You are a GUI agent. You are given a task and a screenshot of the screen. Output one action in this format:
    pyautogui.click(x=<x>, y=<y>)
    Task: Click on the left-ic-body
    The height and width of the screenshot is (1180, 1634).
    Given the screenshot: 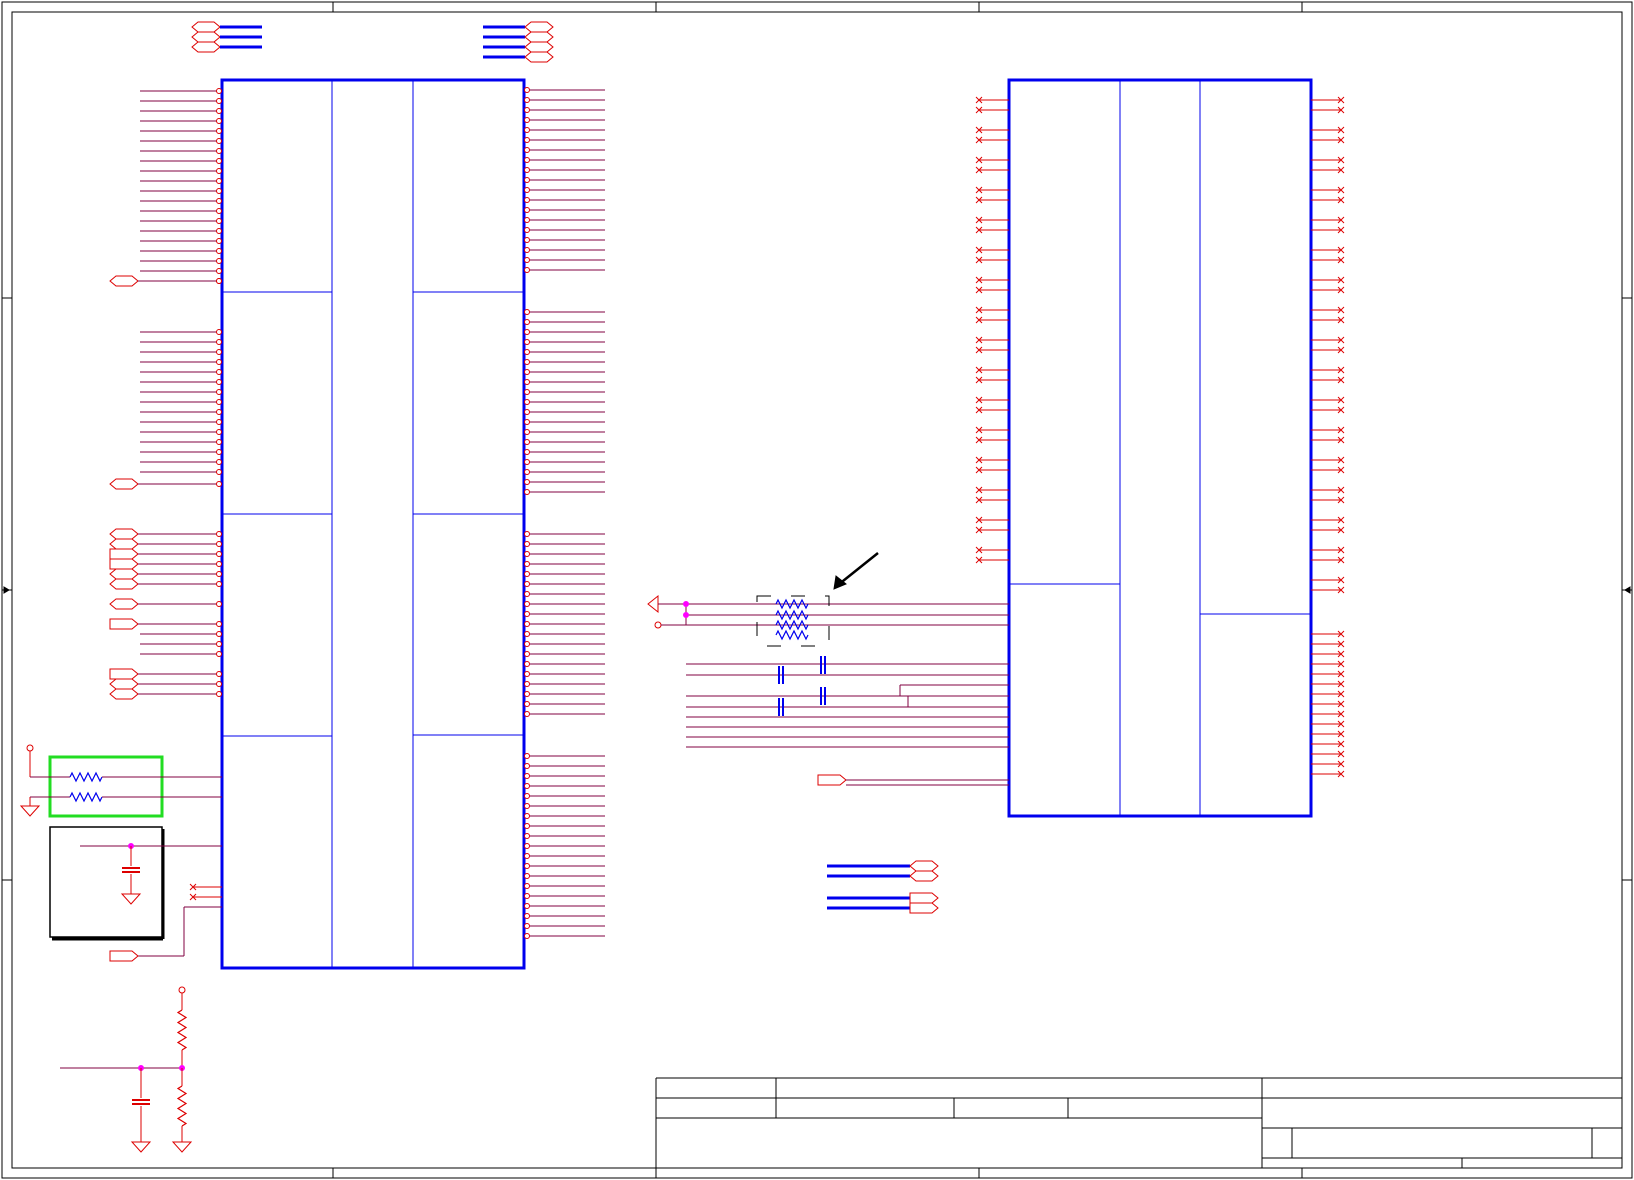 What is the action you would take?
    pyautogui.click(x=373, y=524)
    